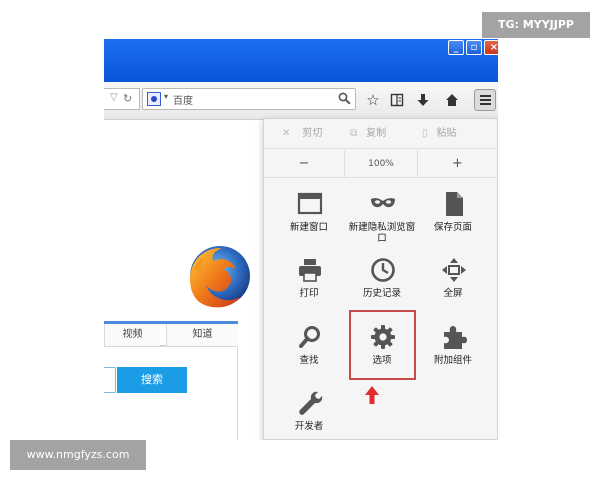  What do you see at coordinates (382, 233) in the screenshot?
I see `new-private-window-label: 新建隐私浏览窗口` at bounding box center [382, 233].